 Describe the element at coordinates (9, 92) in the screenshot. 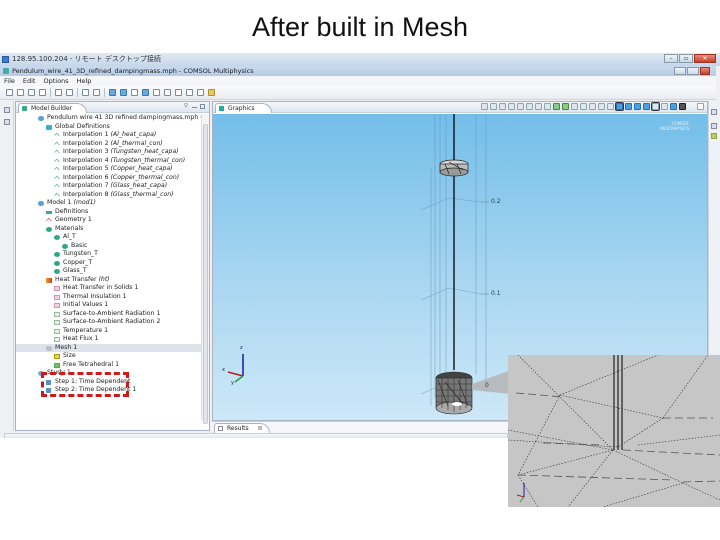

I see `new-icon` at that location.